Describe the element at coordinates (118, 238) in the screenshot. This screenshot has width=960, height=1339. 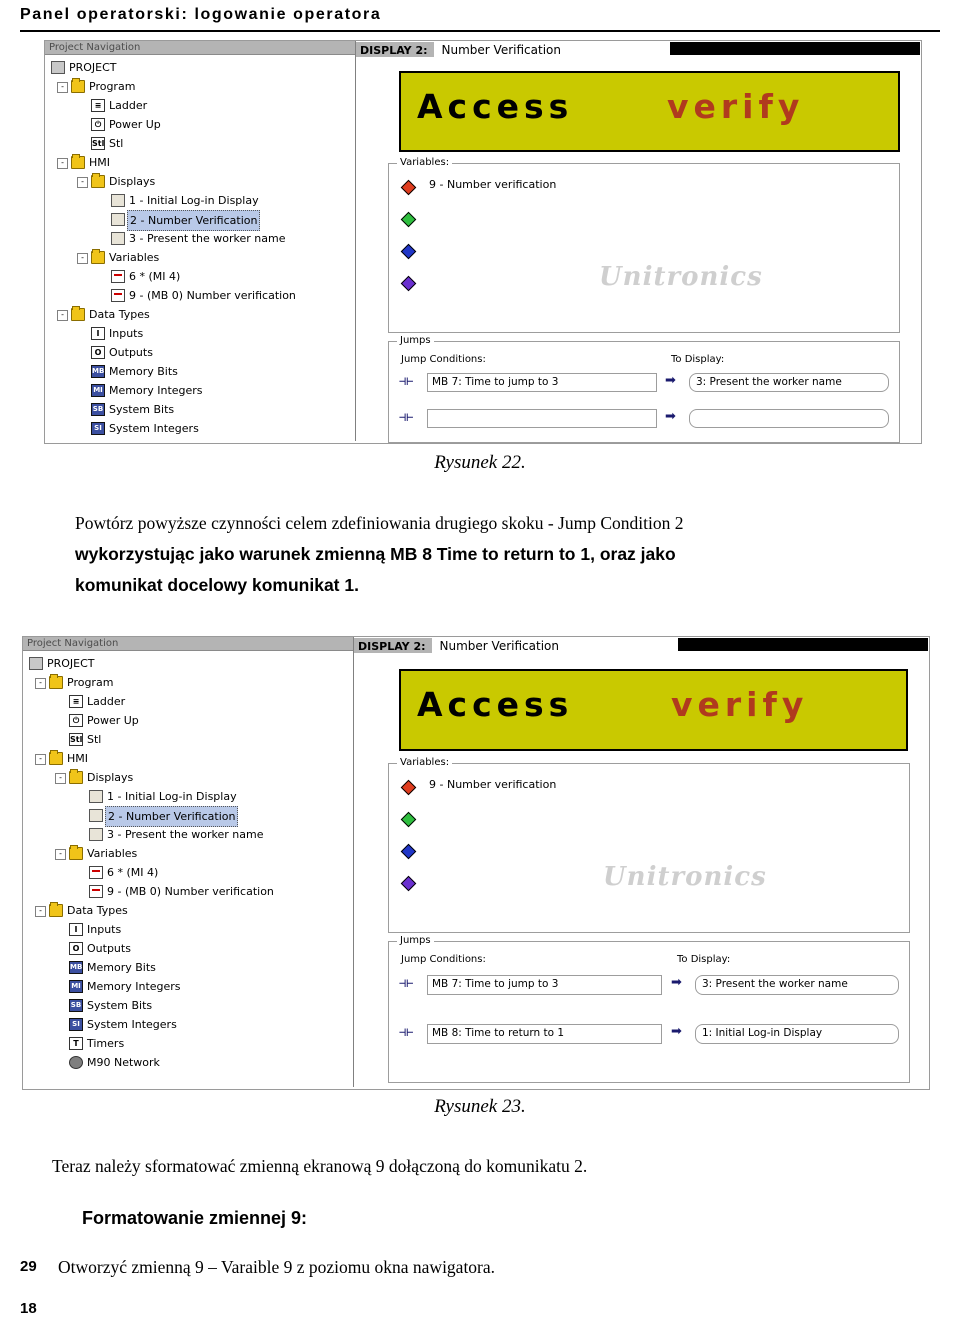
I see `display-icon` at that location.